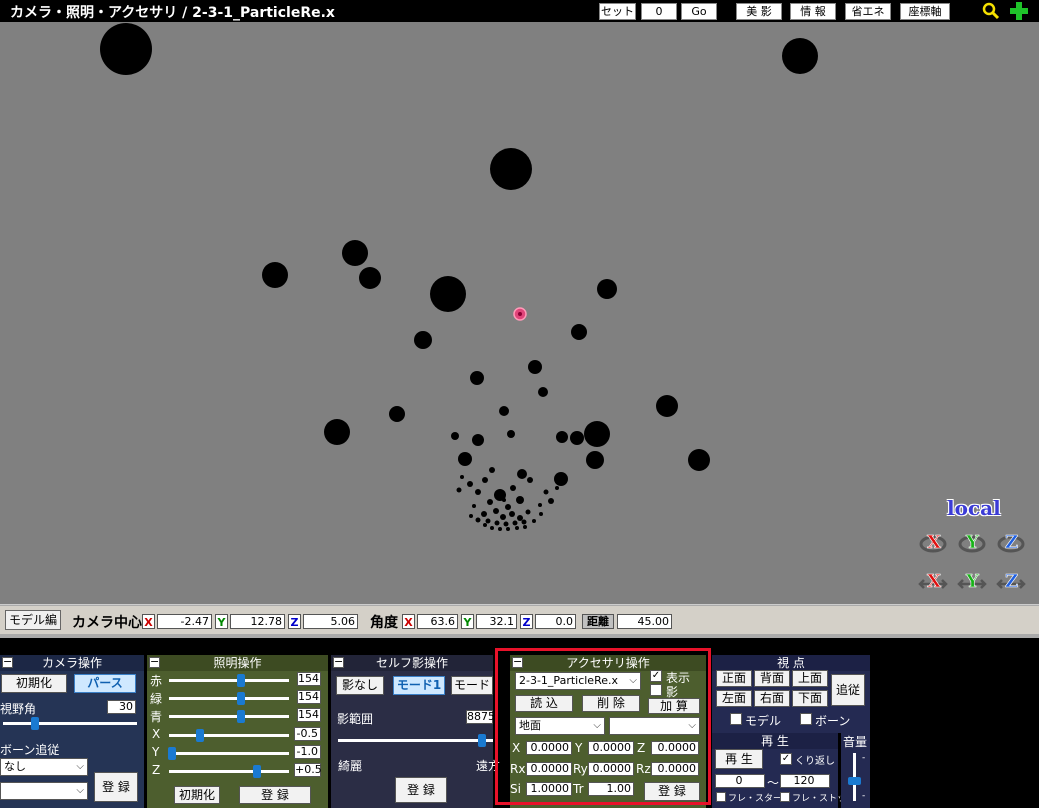 The width and height of the screenshot is (1039, 808). Describe the element at coordinates (692, 725) in the screenshot. I see `chevron-down-icon: ⌵` at that location.